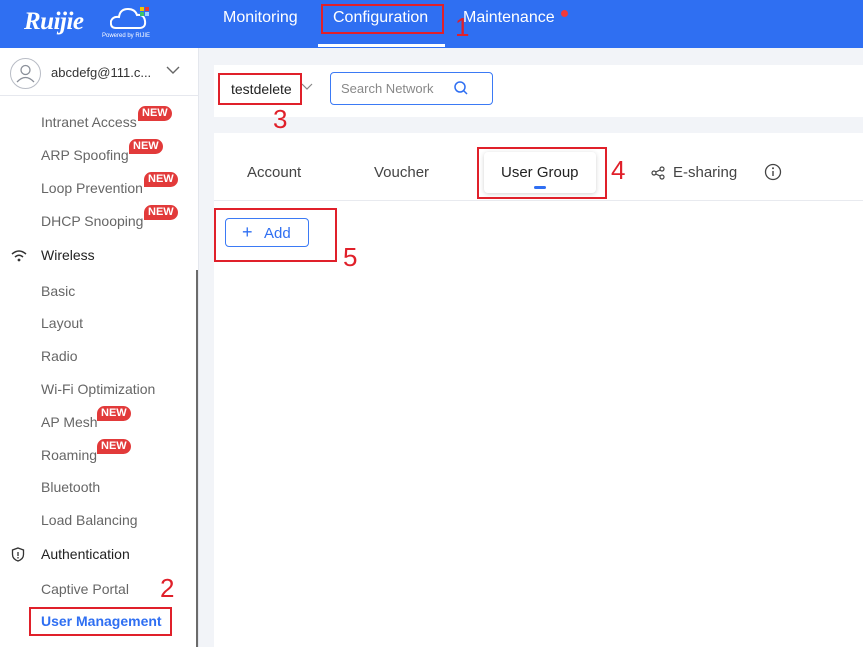 Image resolution: width=863 pixels, height=647 pixels. I want to click on logo-text: Ruijie, so click(54, 21).